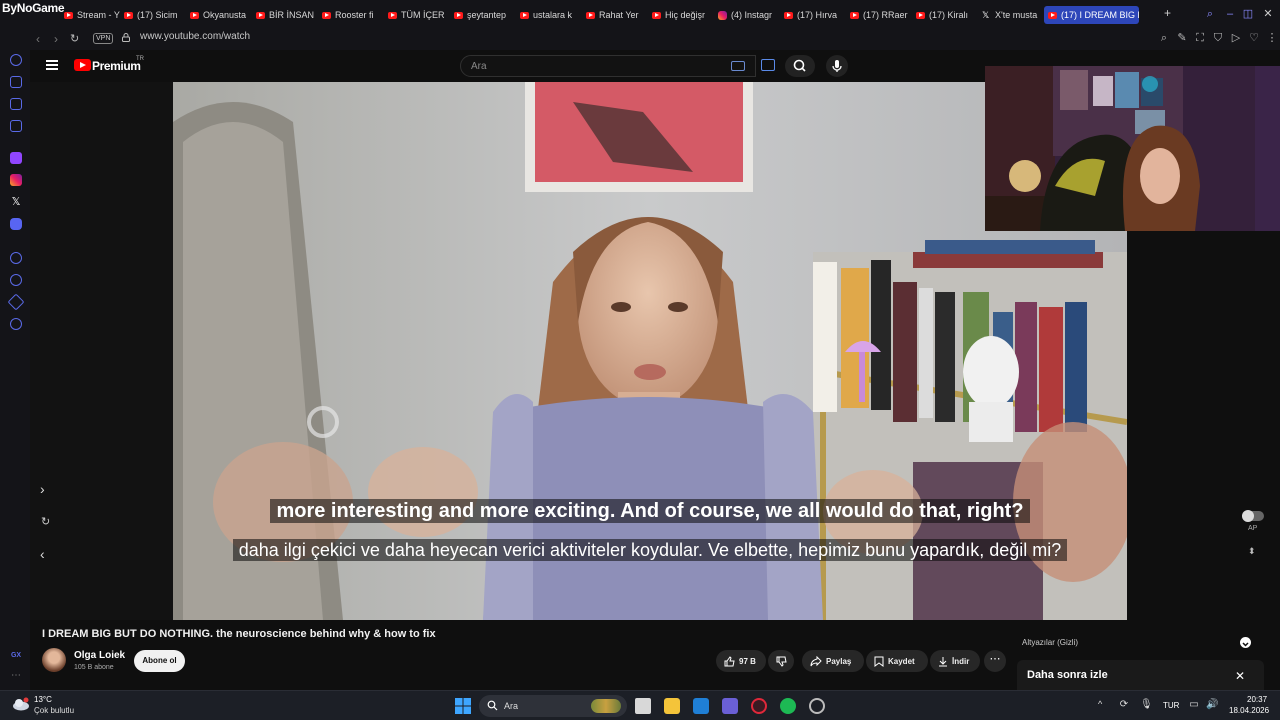 The image size is (1280, 720). I want to click on teams-icon, so click(730, 706).